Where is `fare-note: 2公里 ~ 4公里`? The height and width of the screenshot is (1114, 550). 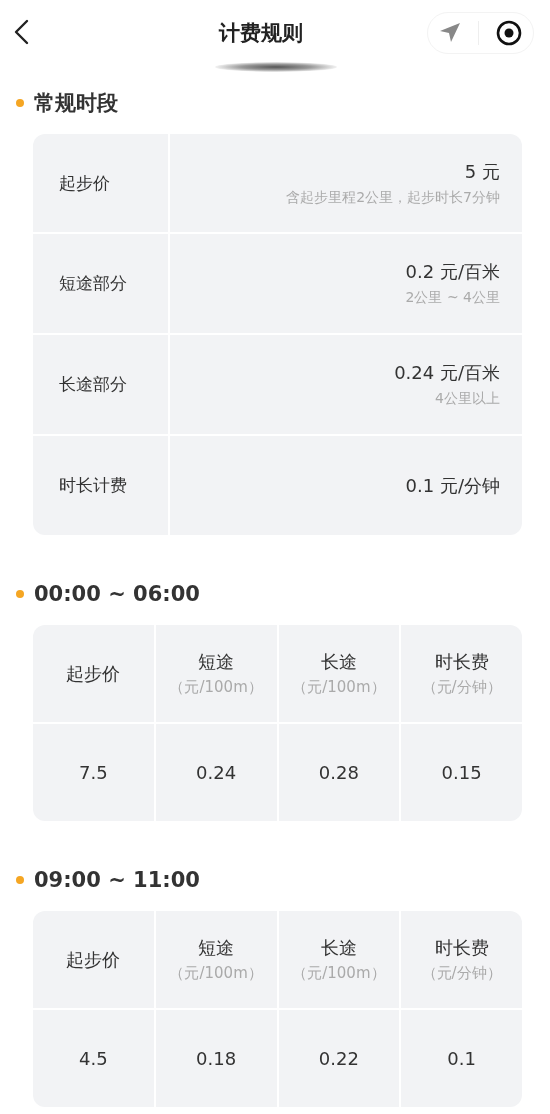 fare-note: 2公里 ~ 4公里 is located at coordinates (452, 298).